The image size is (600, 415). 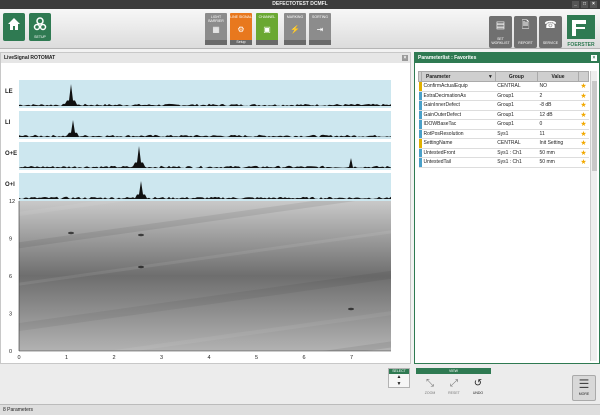 What do you see at coordinates (351, 358) in the screenshot?
I see `x-tick-label: 7` at bounding box center [351, 358].